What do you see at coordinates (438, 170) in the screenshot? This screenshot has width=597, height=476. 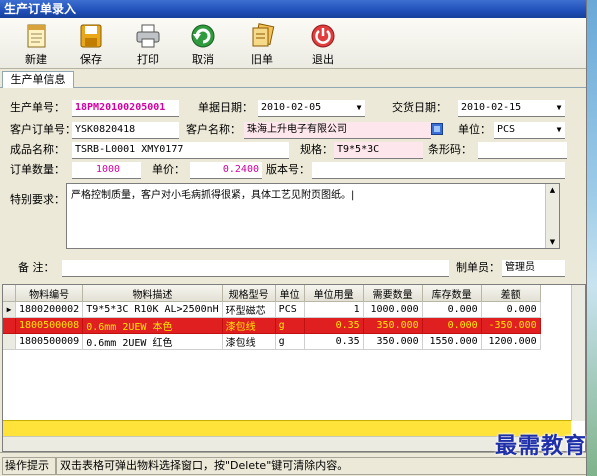 I see `version-field` at bounding box center [438, 170].